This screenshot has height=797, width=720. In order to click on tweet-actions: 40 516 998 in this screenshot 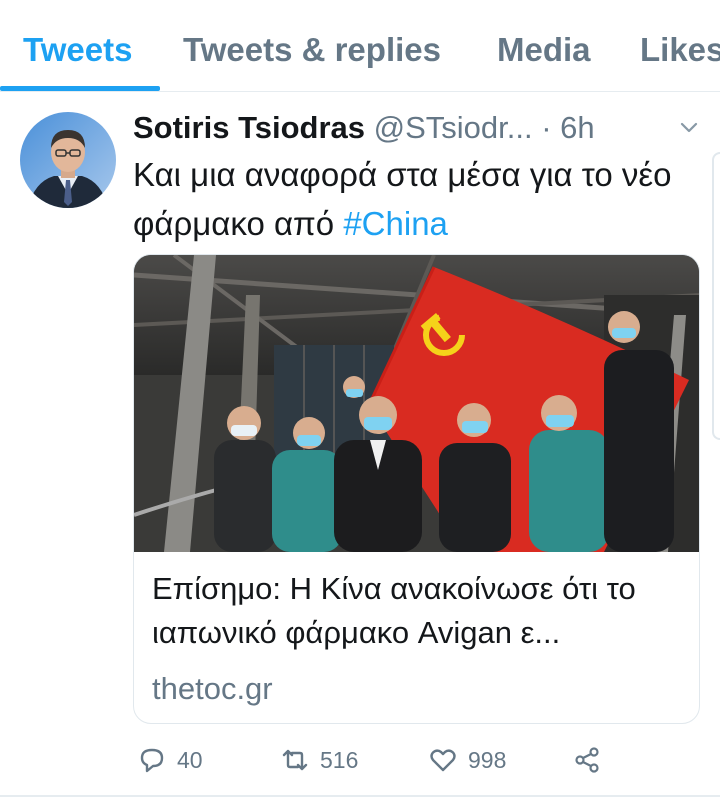, I will do `click(360, 760)`.